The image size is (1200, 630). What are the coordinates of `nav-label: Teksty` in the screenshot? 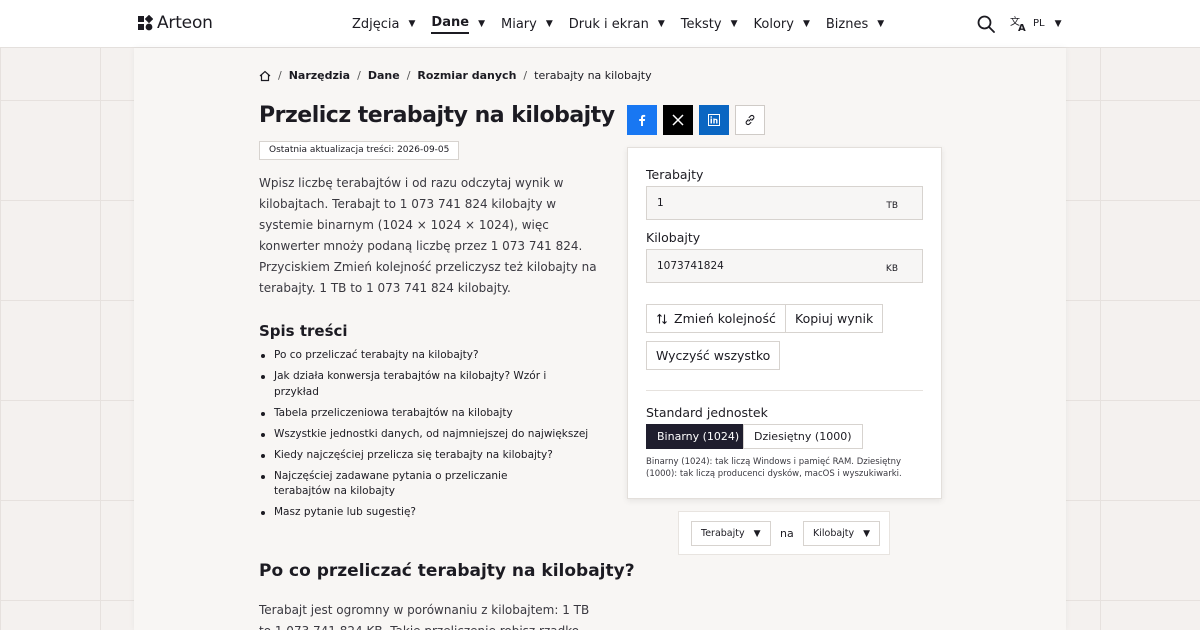 It's located at (701, 24).